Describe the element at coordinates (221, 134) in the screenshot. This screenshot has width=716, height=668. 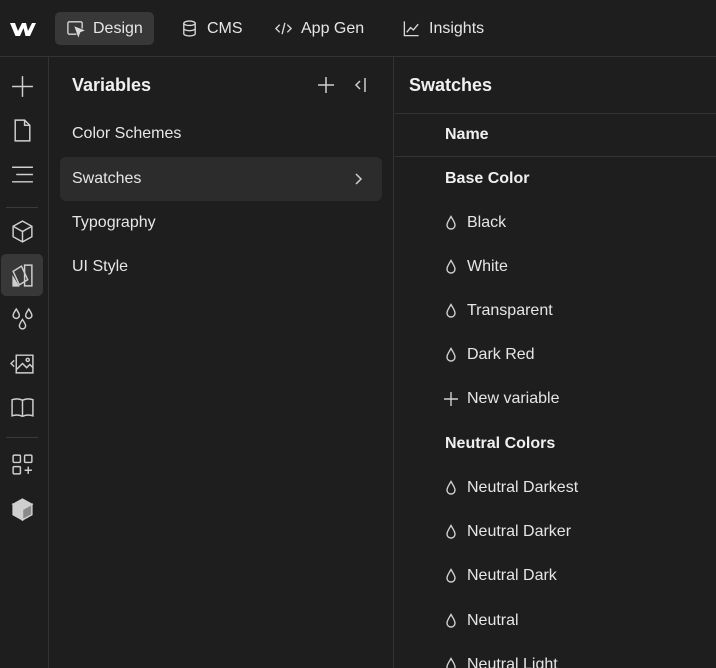
I see `variables-item-color-schemes: Color Schemes` at that location.